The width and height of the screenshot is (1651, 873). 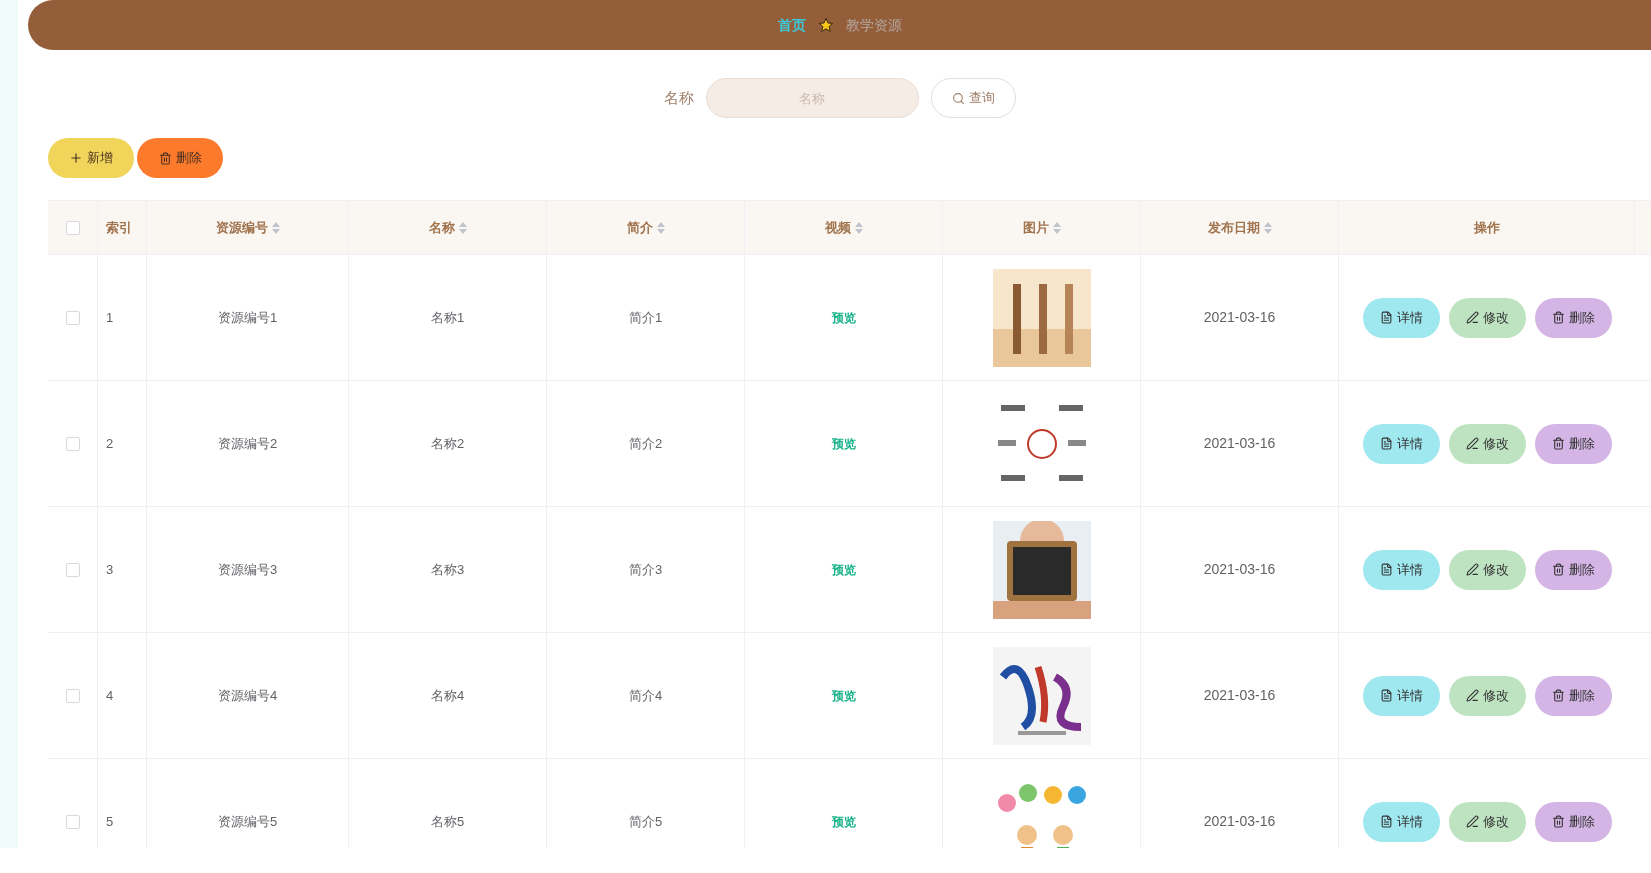 I want to click on table-cell-text: 名称2, so click(x=447, y=443).